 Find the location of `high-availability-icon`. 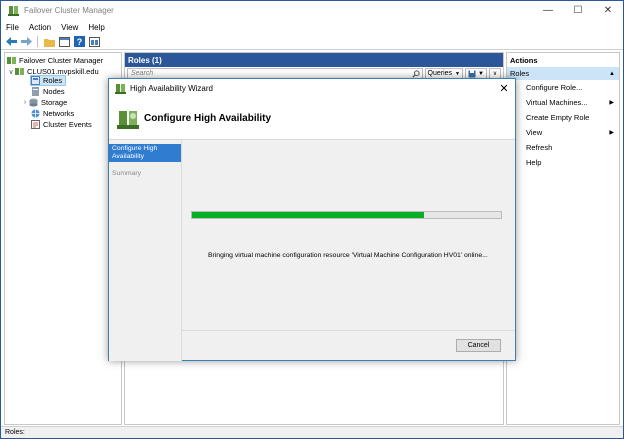

high-availability-icon is located at coordinates (128, 119).